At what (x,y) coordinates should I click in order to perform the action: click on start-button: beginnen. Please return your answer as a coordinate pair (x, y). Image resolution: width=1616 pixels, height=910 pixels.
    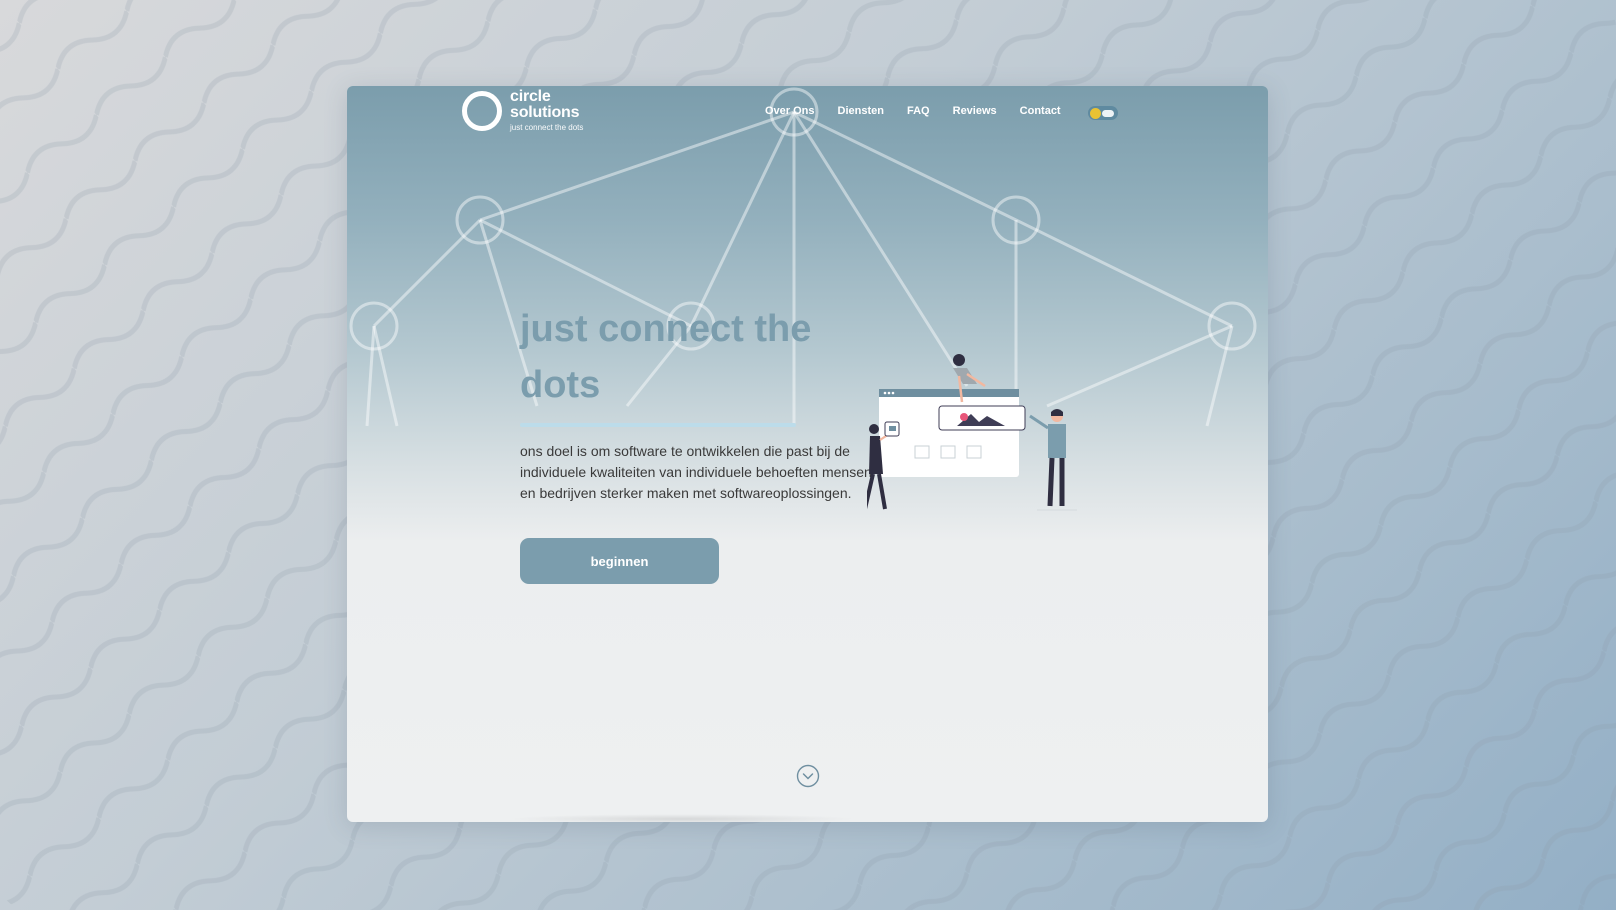
    Looking at the image, I should click on (619, 561).